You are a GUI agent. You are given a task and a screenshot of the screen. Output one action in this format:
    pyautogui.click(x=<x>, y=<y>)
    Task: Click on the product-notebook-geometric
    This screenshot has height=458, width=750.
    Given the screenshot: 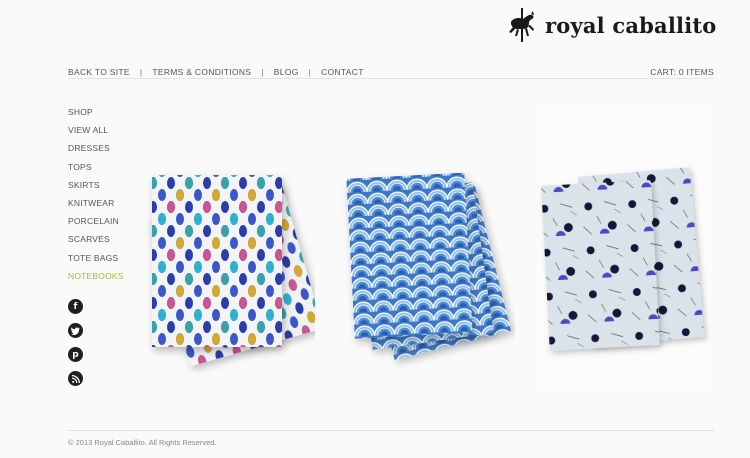 What is the action you would take?
    pyautogui.click(x=624, y=247)
    